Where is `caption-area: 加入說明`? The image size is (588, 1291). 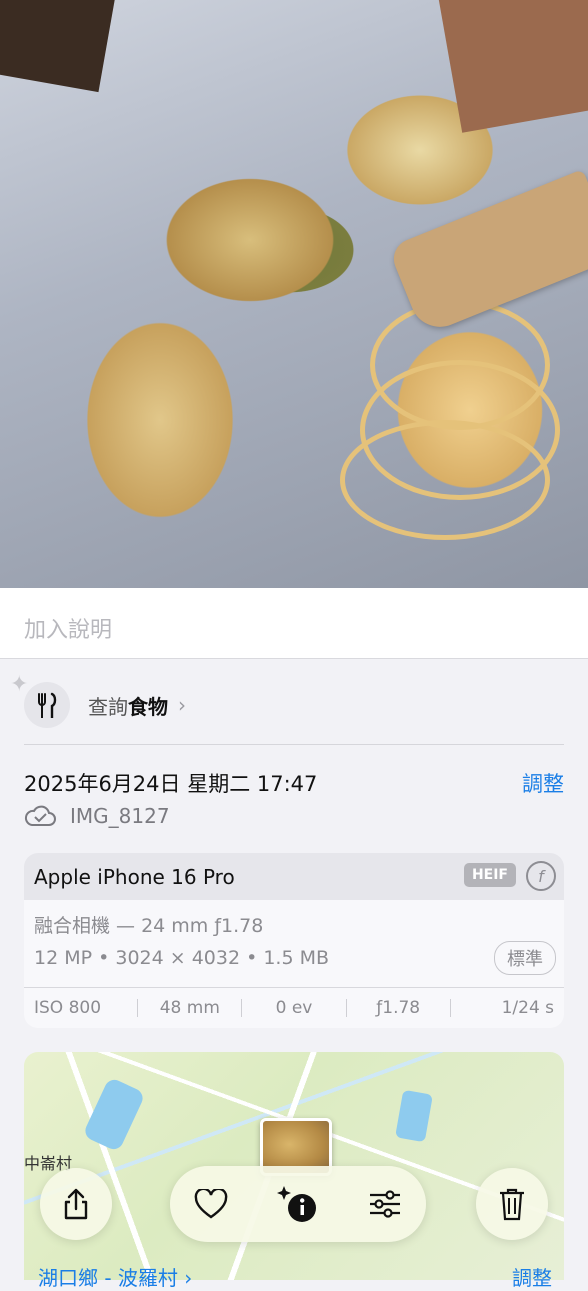 caption-area: 加入說明 is located at coordinates (294, 623).